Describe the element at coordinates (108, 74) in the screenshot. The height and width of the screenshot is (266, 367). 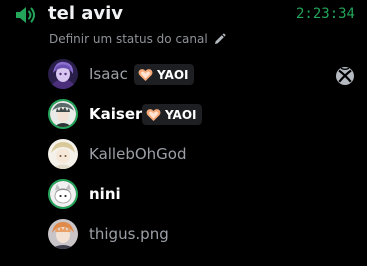
I see `member-name: Isaac` at that location.